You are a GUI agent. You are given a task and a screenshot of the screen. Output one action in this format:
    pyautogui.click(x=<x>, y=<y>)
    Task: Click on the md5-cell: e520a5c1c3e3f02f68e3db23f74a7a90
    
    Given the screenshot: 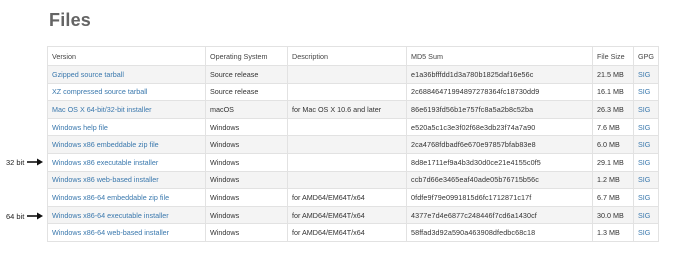 What is the action you would take?
    pyautogui.click(x=499, y=127)
    